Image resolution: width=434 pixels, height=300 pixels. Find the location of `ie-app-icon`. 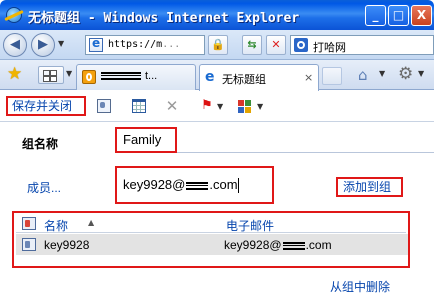

ie-app-icon is located at coordinates (14, 15).